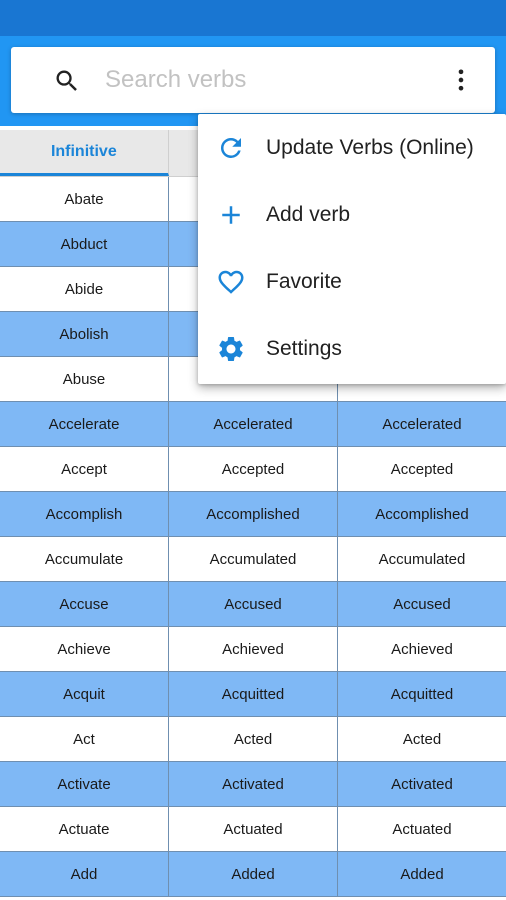  I want to click on infinitive-cell: Accomplish, so click(84, 514).